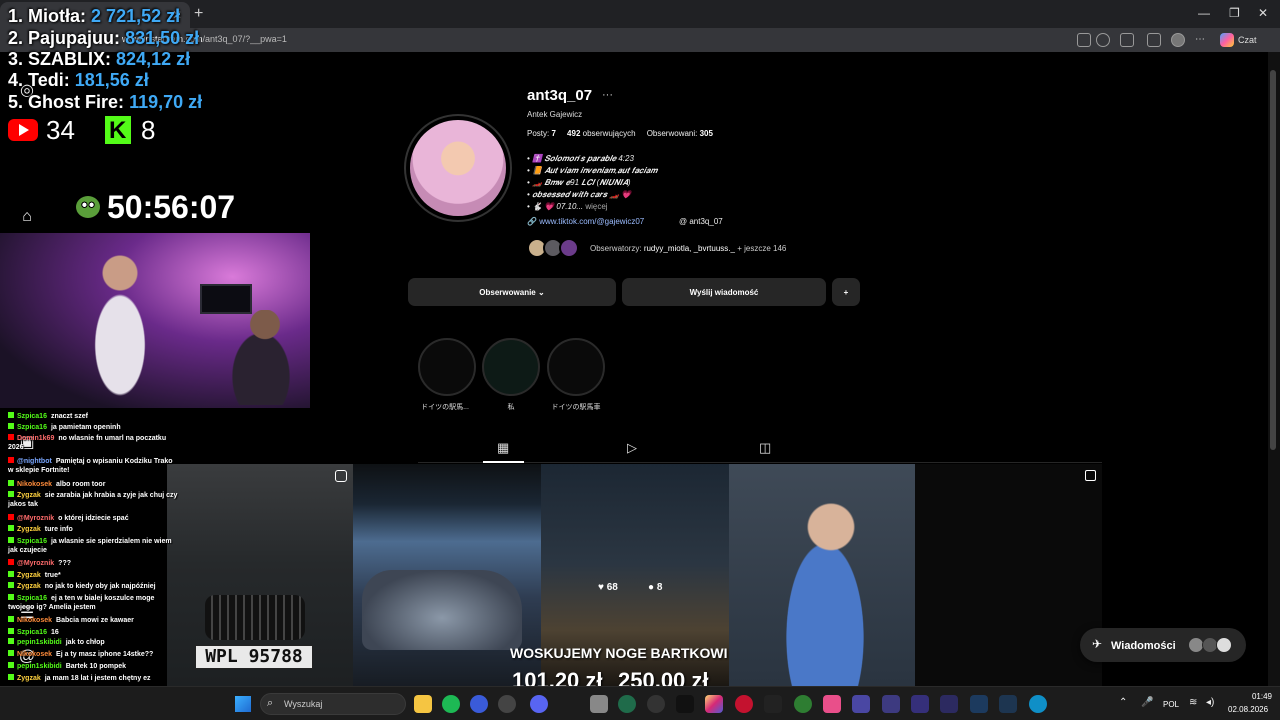 Image resolution: width=1280 pixels, height=720 pixels. I want to click on home-icon: ⌂, so click(27, 217).